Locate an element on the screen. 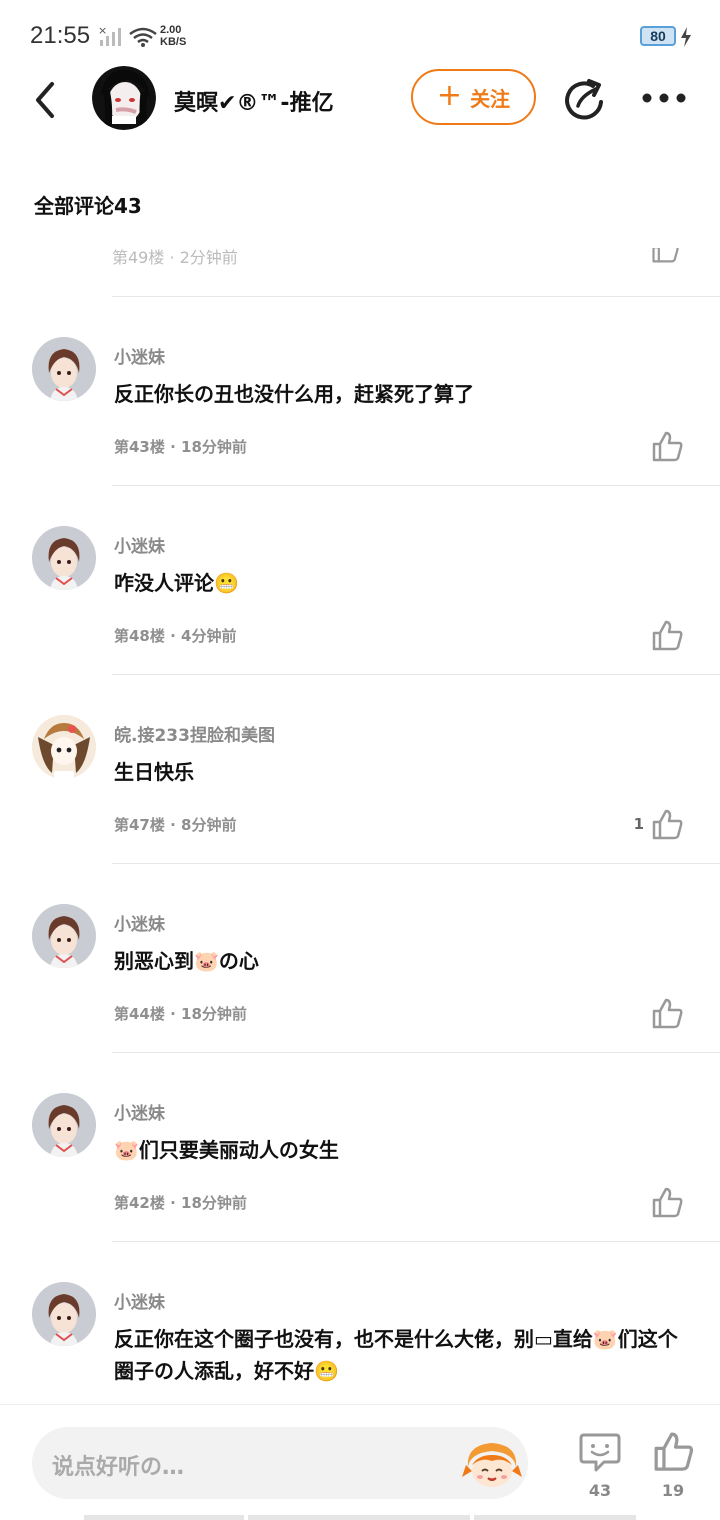  bottom-comment-bar: 说点好听の… 43 19 is located at coordinates (360, 1462).